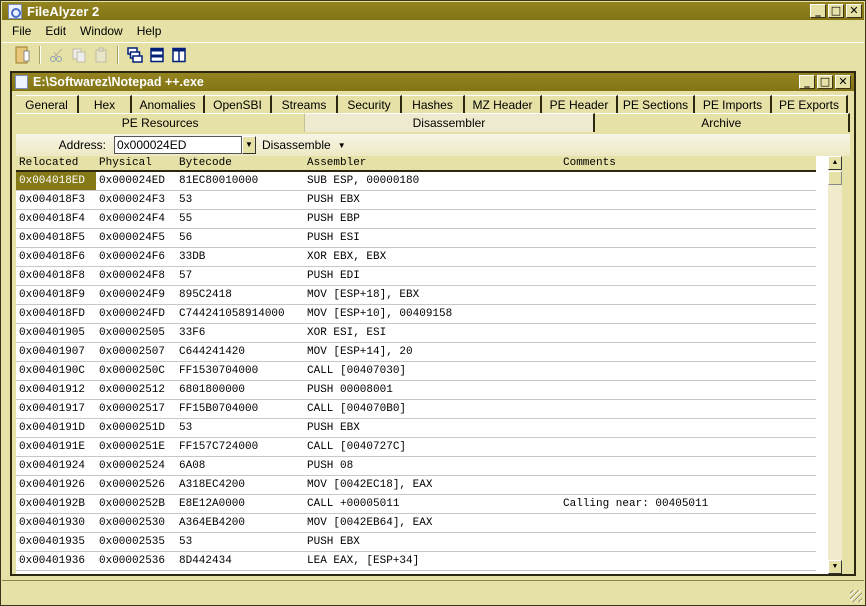 This screenshot has width=866, height=606. Describe the element at coordinates (161, 122) in the screenshot. I see `tab-pe-resources: PE Resources` at that location.